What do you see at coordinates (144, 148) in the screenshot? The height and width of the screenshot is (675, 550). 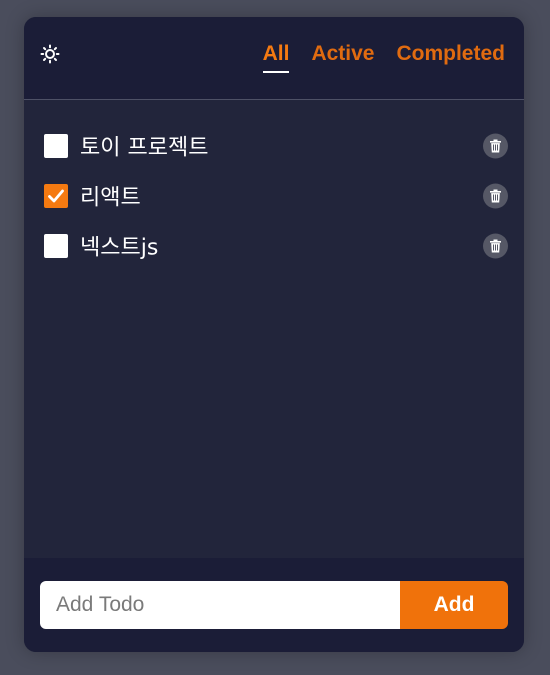 I see `todo-text: 토이 프로젝트` at bounding box center [144, 148].